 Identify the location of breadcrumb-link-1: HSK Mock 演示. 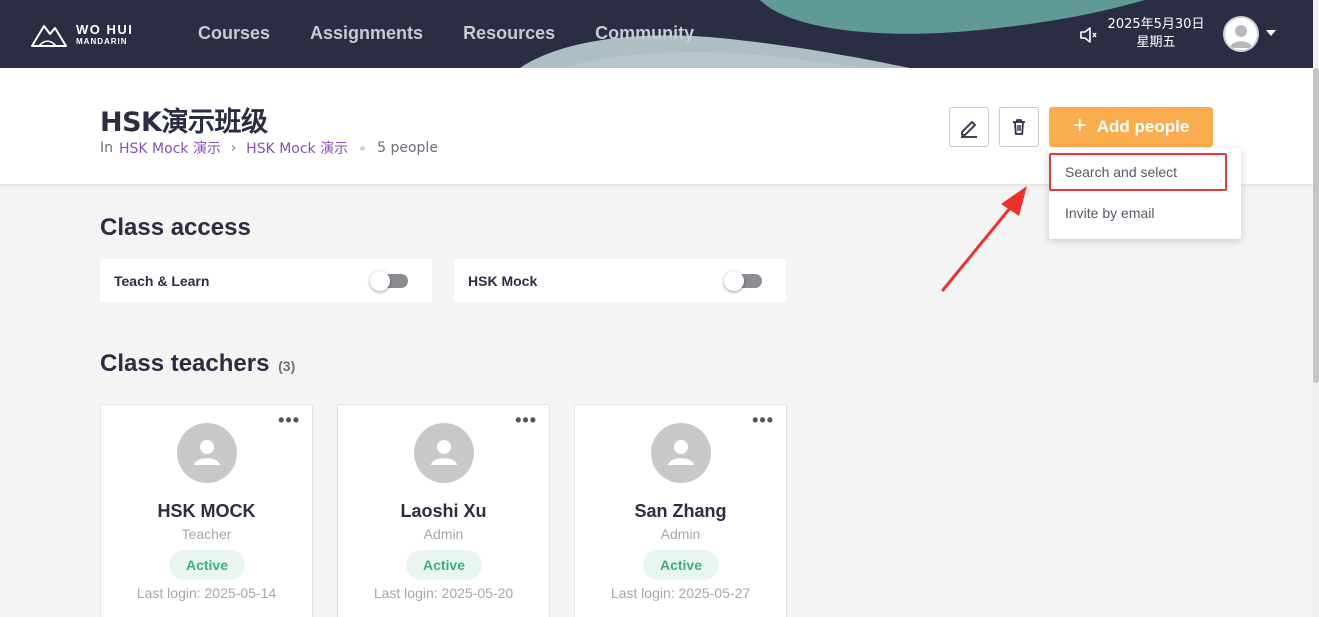
(170, 148).